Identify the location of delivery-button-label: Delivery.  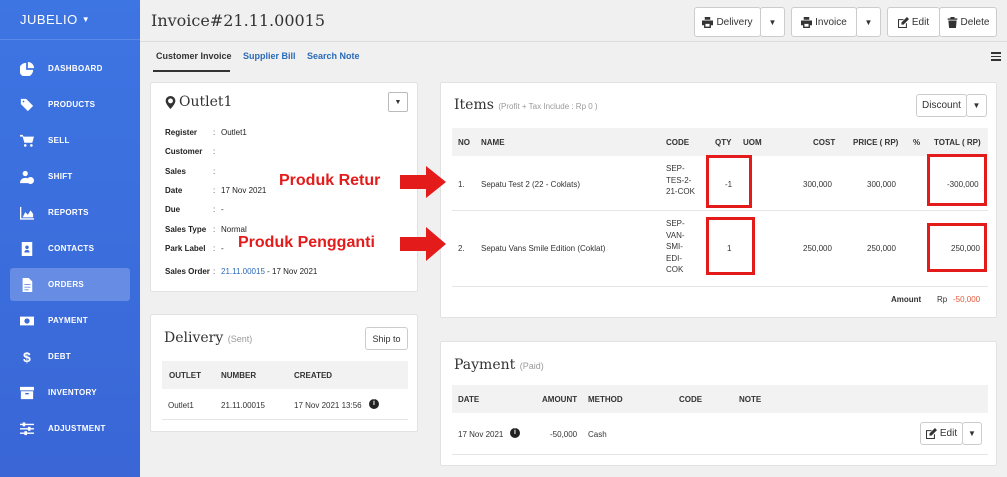
(734, 22).